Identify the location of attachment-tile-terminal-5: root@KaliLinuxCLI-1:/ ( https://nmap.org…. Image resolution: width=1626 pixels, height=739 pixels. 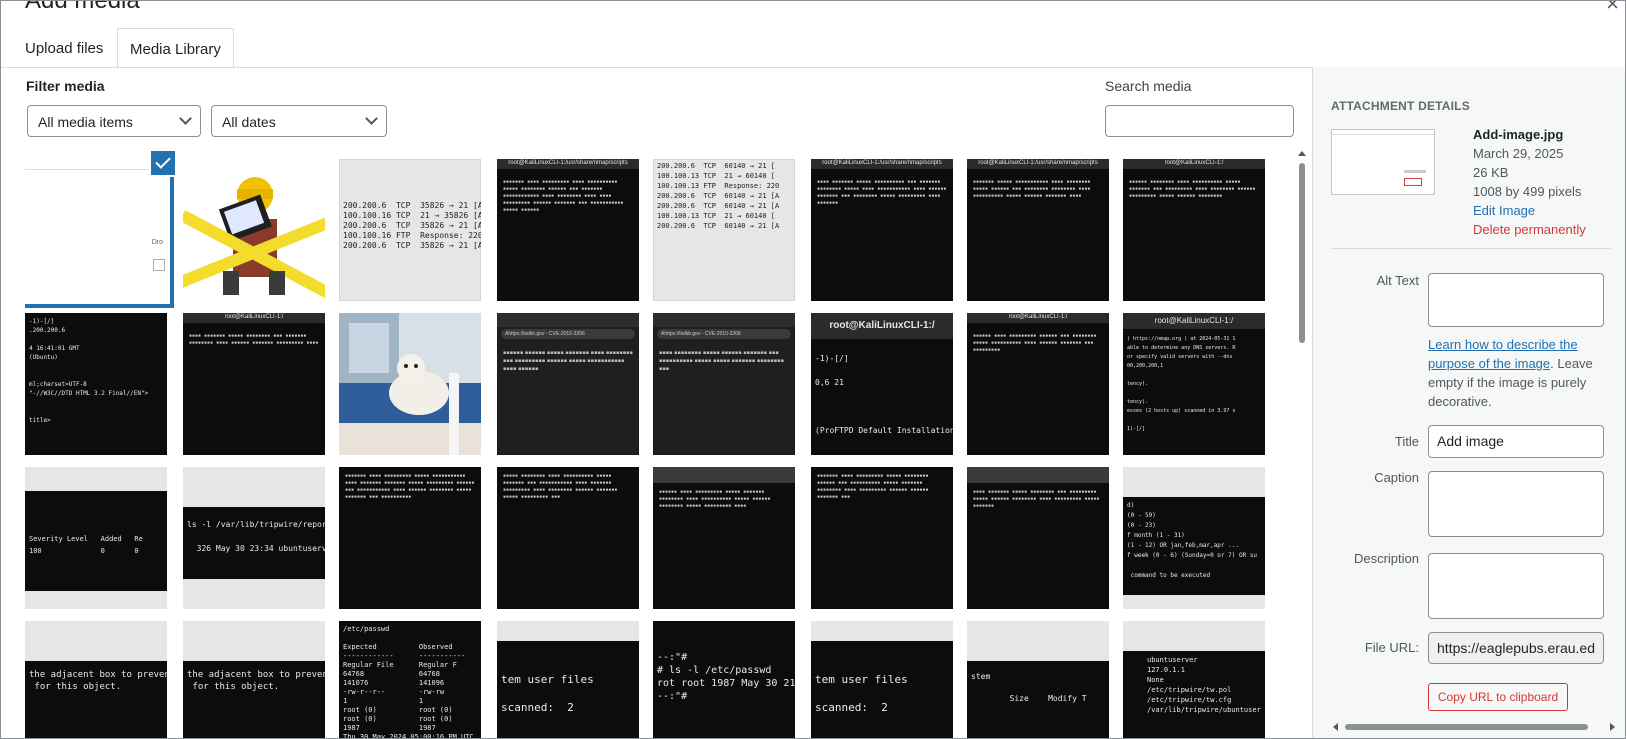
(1194, 384).